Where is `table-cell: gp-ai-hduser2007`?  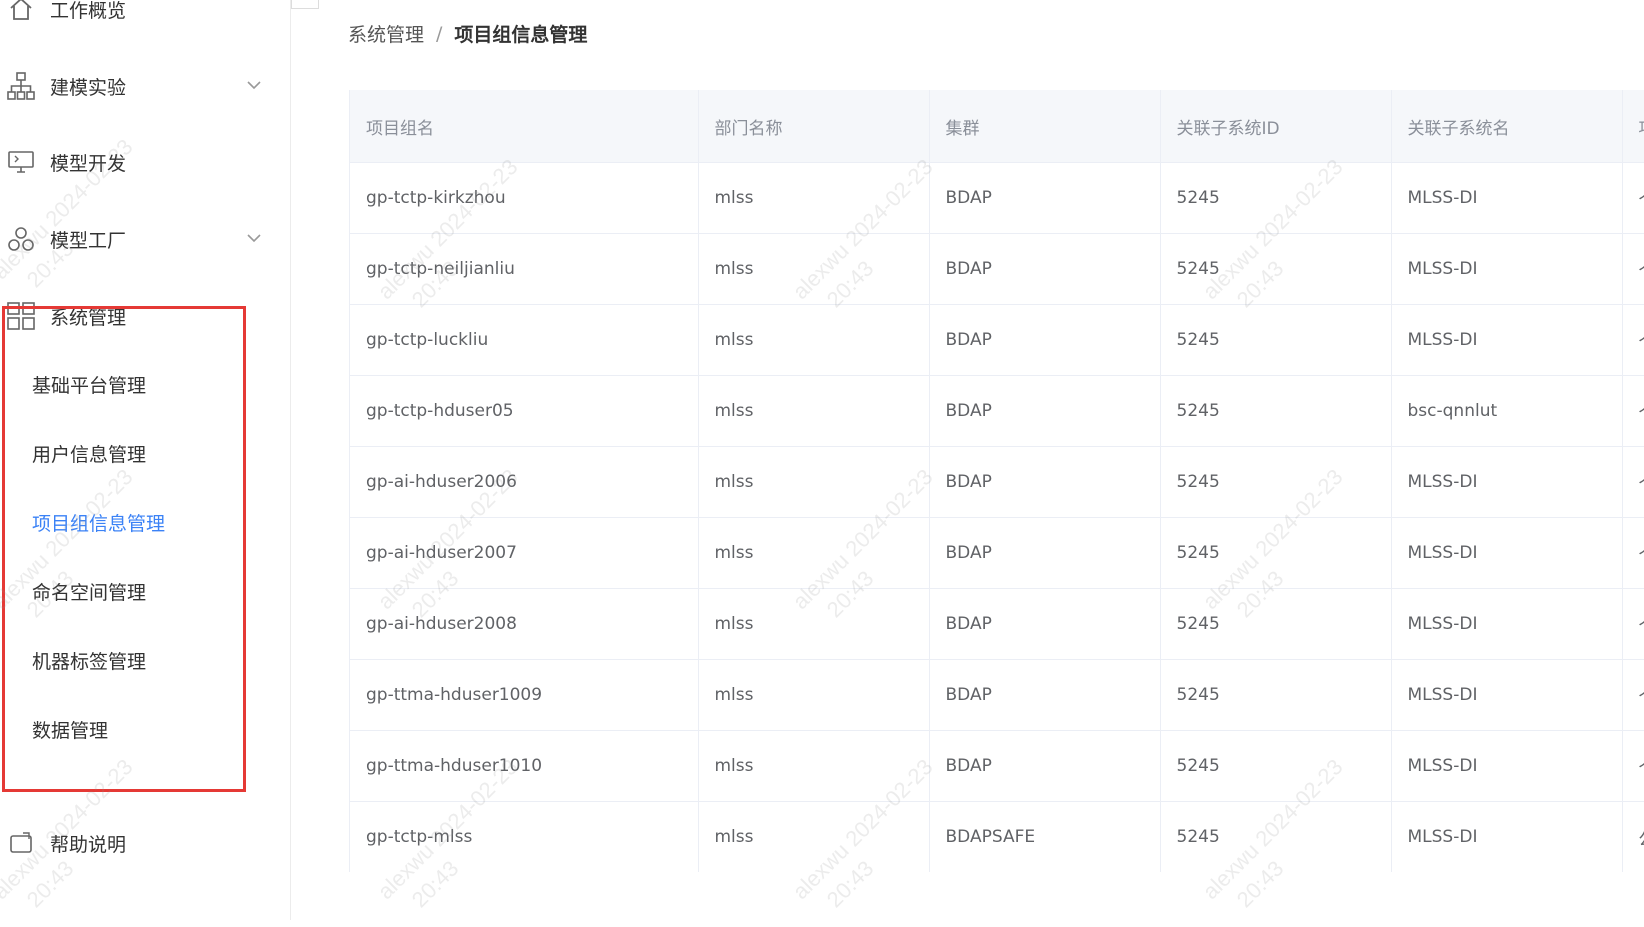
table-cell: gp-ai-hduser2007 is located at coordinates (524, 553).